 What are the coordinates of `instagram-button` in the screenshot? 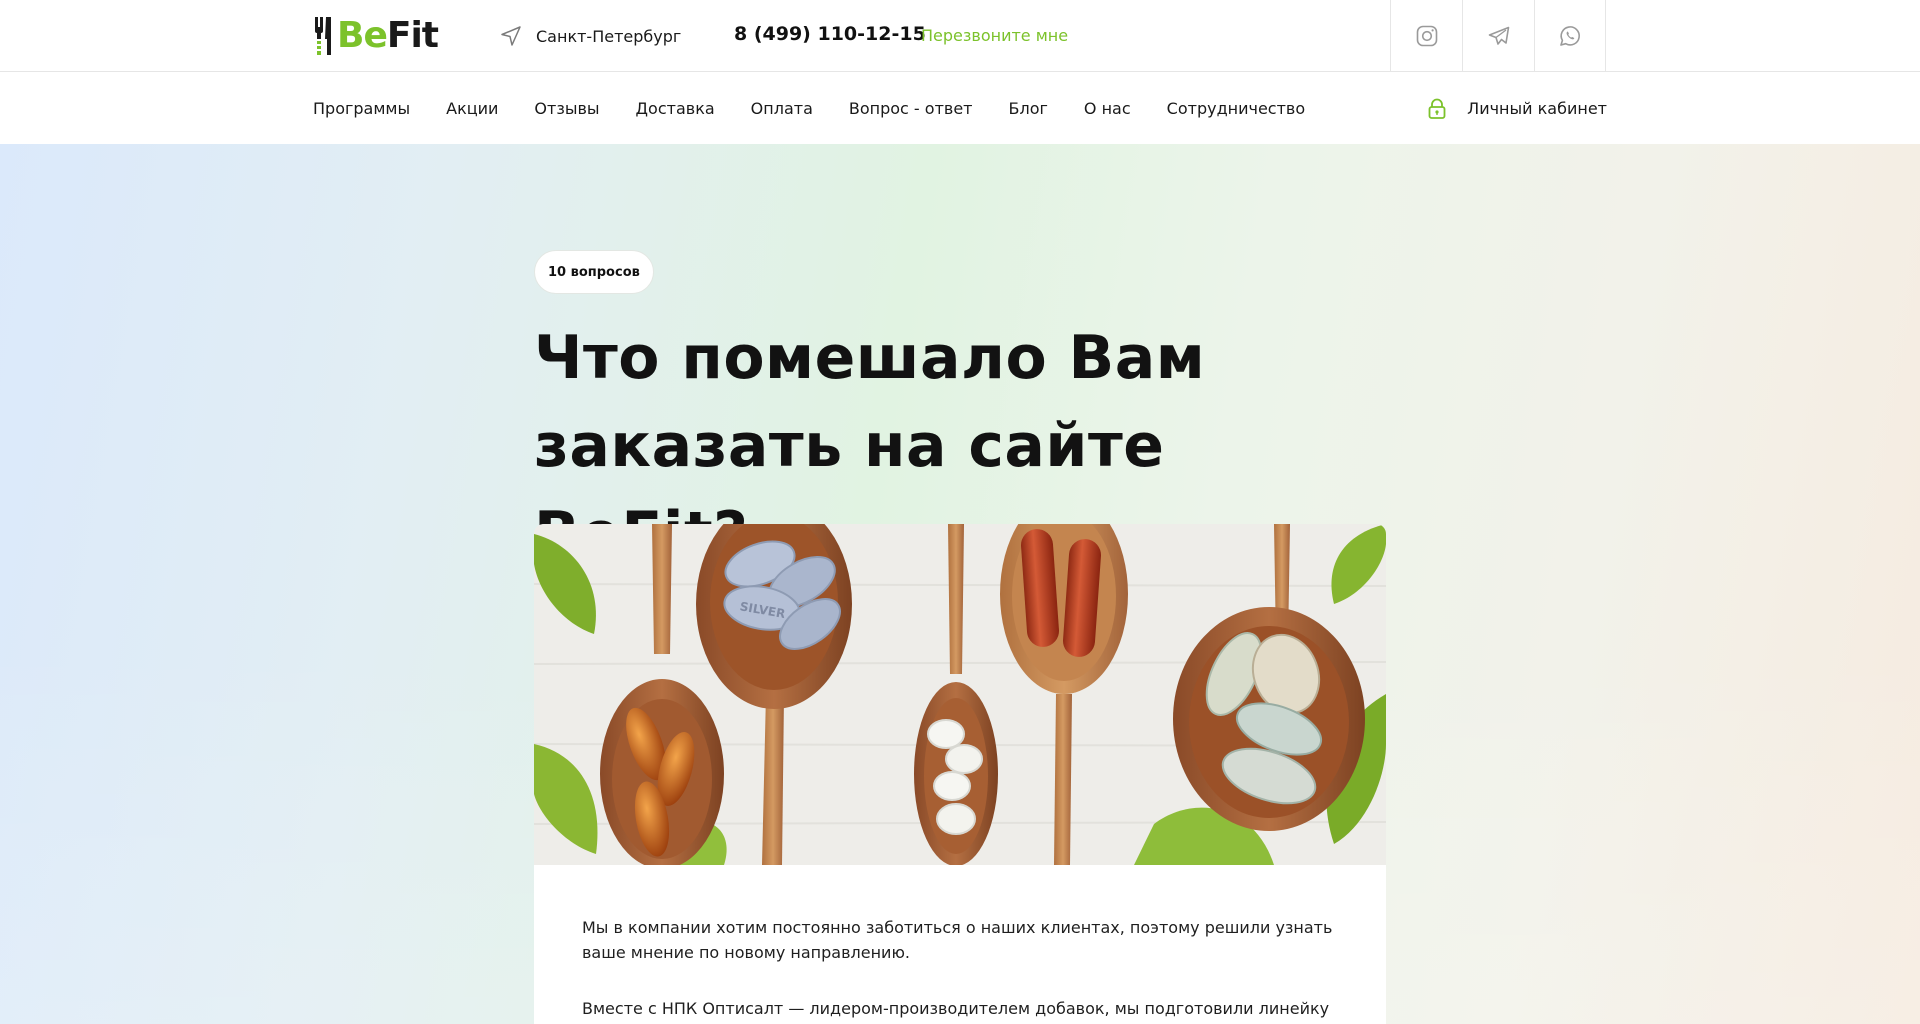 It's located at (1426, 36).